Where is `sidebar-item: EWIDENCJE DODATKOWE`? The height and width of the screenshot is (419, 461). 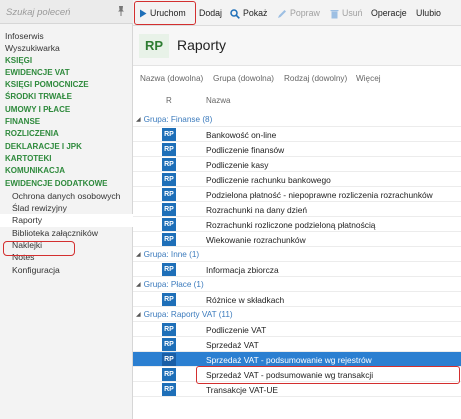
sidebar-item: EWIDENCJE DODATKOWE is located at coordinates (66, 184).